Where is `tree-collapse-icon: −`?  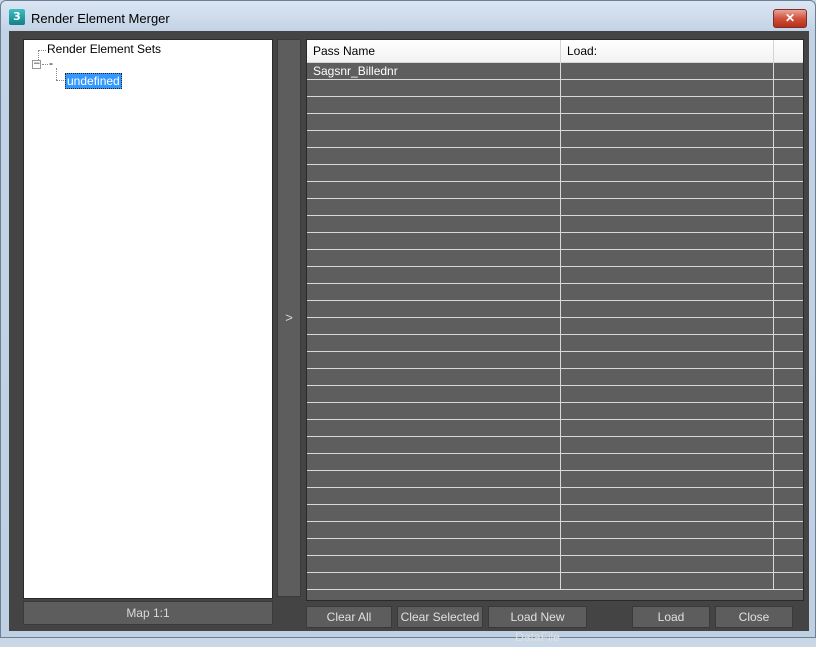 tree-collapse-icon: − is located at coordinates (36, 64).